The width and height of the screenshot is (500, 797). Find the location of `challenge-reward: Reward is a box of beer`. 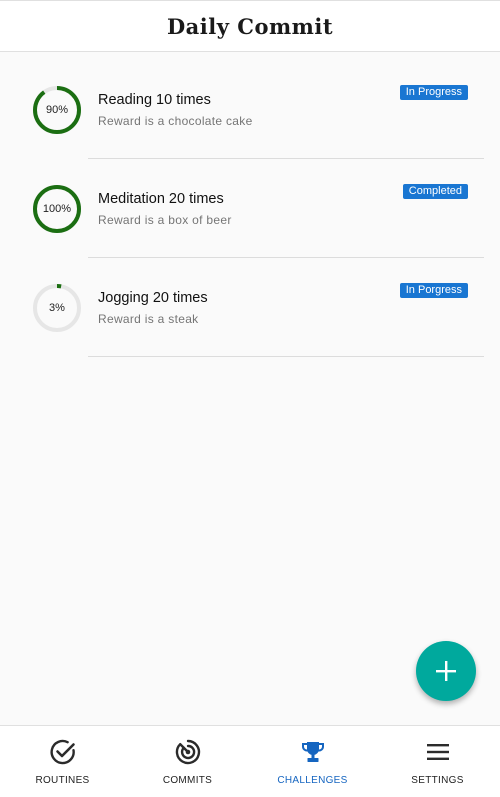

challenge-reward: Reward is a box of beer is located at coordinates (165, 220).